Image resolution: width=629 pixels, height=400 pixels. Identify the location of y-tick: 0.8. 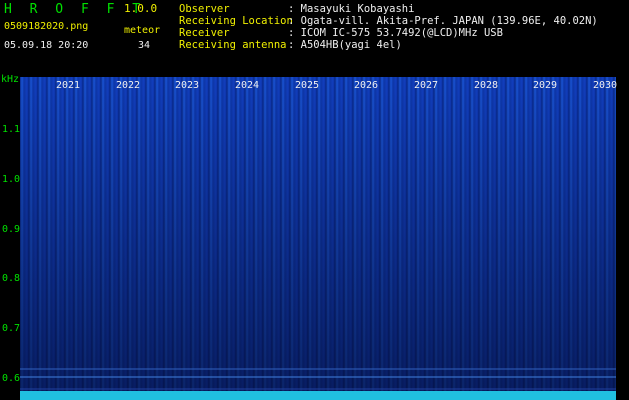
(11, 278).